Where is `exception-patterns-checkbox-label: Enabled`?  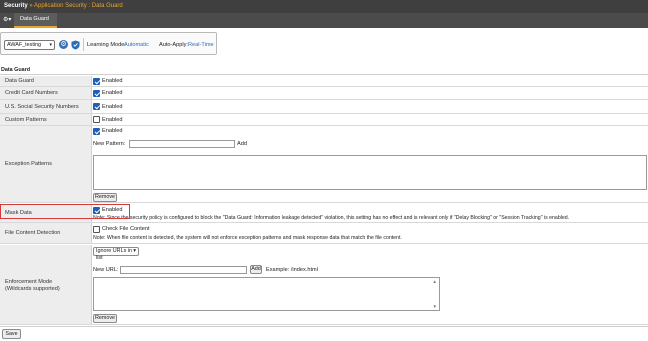
exception-patterns-checkbox-label: Enabled is located at coordinates (112, 131).